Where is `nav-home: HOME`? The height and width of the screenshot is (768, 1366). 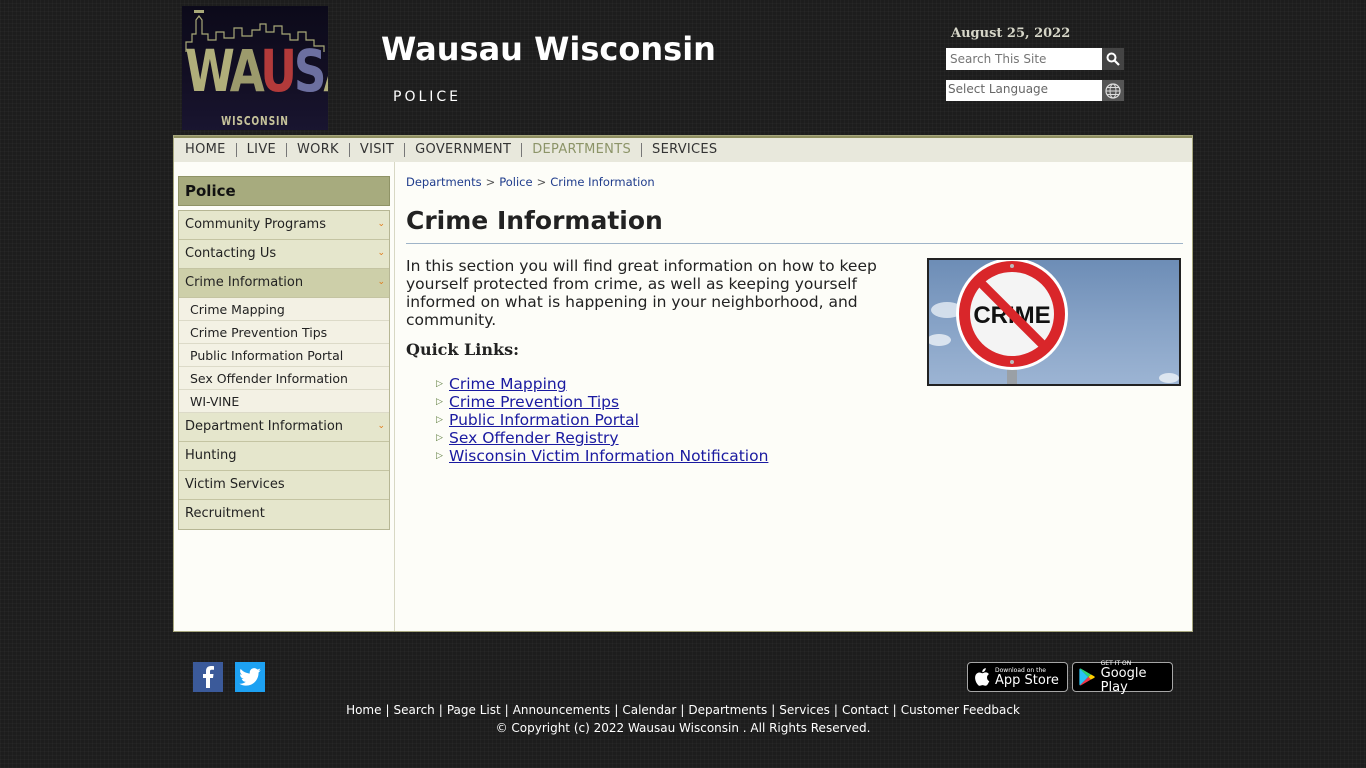
nav-home: HOME is located at coordinates (206, 150).